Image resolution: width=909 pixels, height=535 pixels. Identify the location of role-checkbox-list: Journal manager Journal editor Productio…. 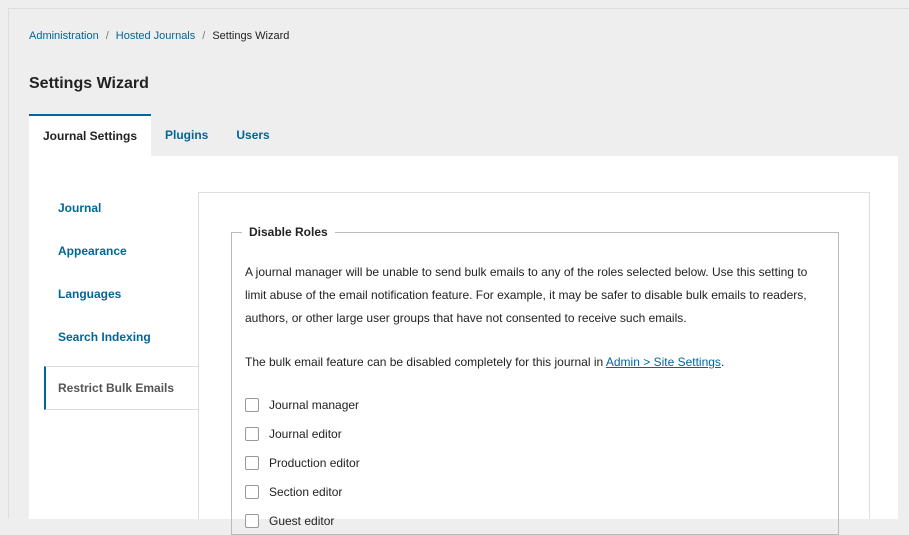
(302, 462).